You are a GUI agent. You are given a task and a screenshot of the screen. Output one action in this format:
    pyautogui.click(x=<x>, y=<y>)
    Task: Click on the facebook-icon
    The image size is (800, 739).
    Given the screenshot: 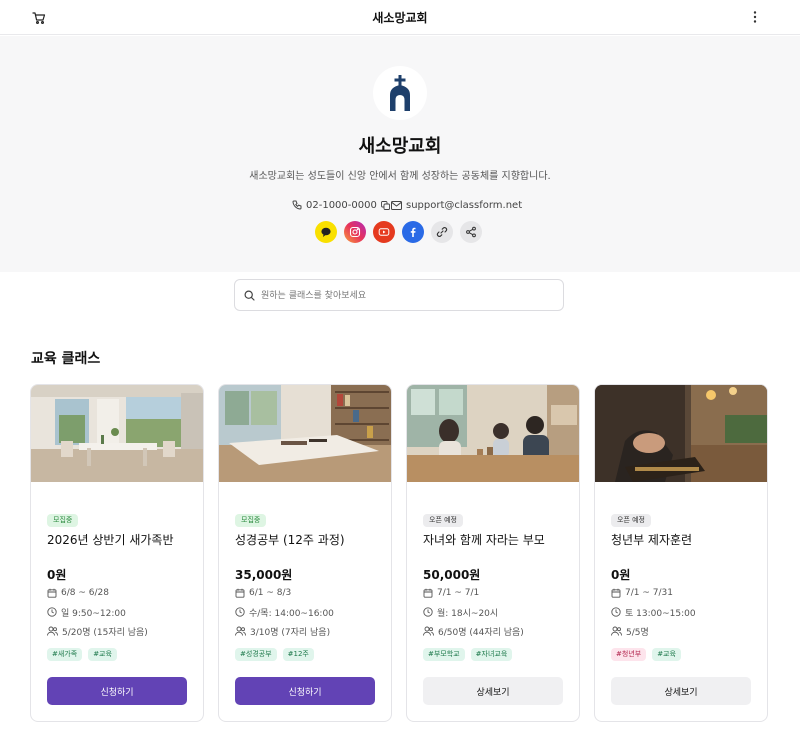 What is the action you would take?
    pyautogui.click(x=413, y=232)
    